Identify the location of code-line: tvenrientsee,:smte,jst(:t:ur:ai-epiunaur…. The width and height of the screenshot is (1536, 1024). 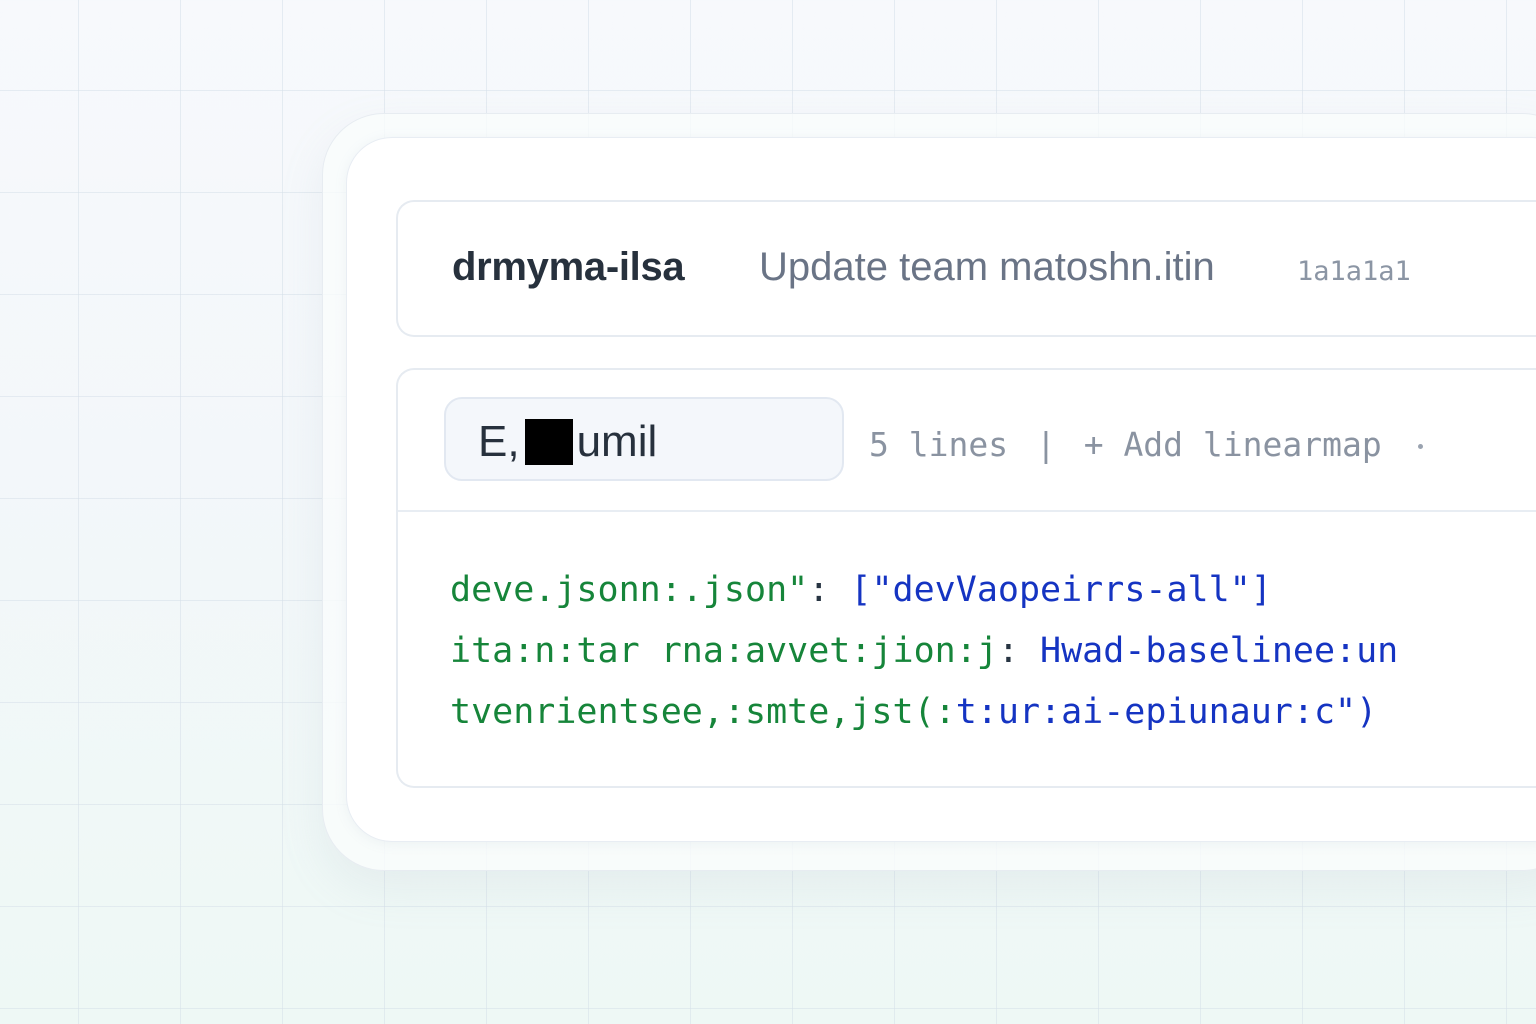
(924, 712).